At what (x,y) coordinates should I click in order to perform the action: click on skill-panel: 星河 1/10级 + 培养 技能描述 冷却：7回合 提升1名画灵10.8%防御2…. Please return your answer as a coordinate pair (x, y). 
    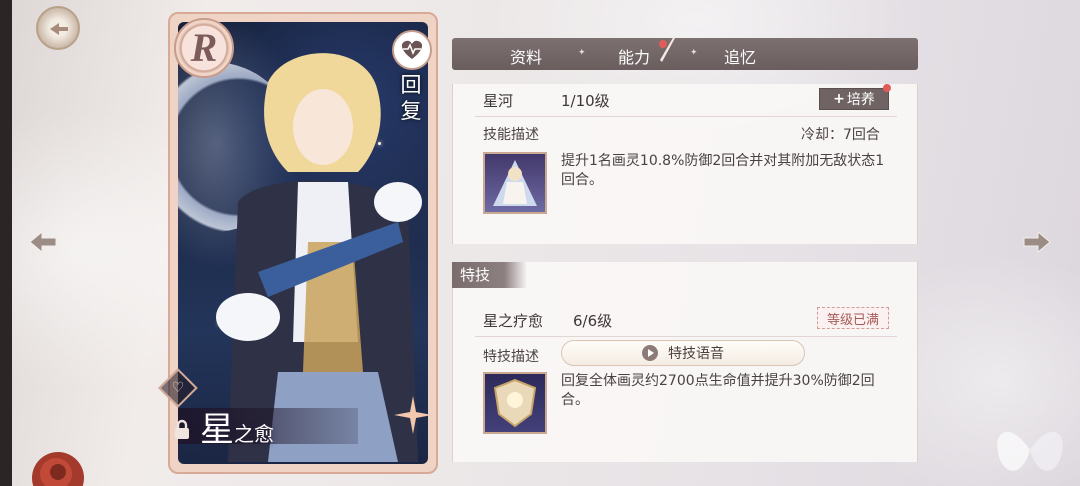
    Looking at the image, I should click on (685, 164).